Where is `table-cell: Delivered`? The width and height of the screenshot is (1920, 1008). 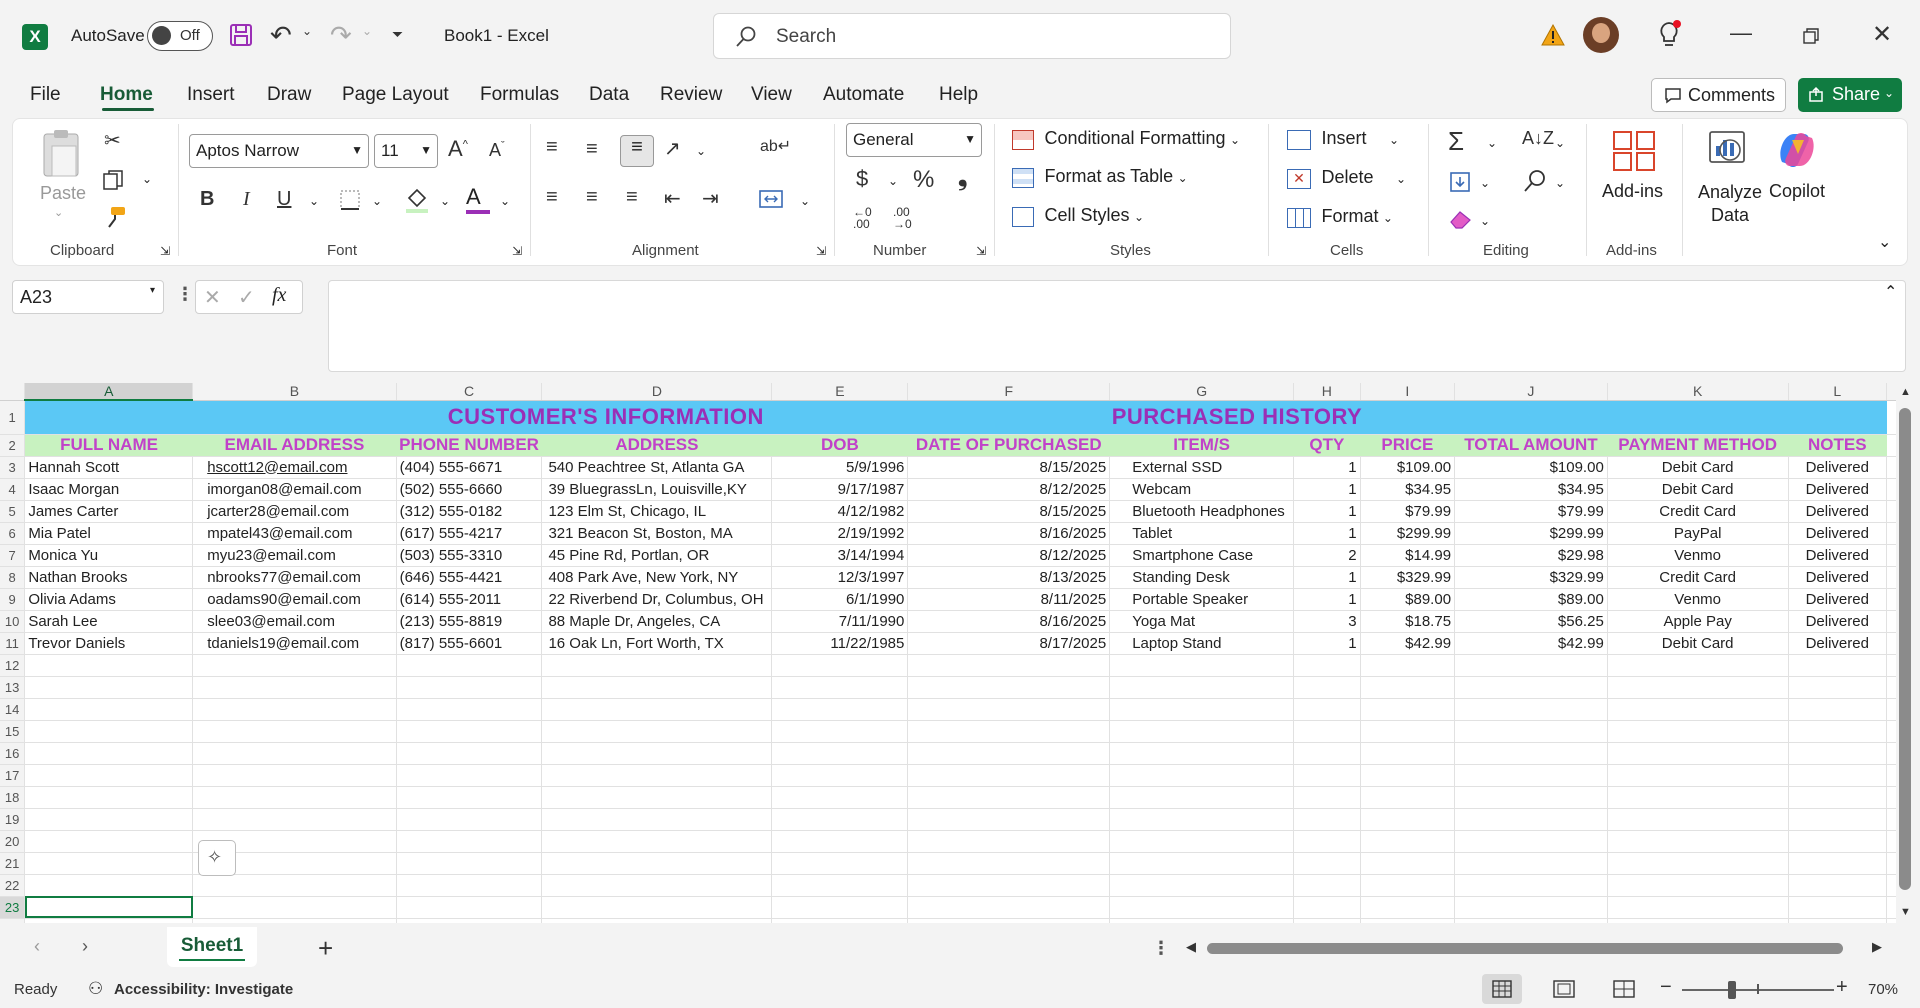 table-cell: Delivered is located at coordinates (1837, 621).